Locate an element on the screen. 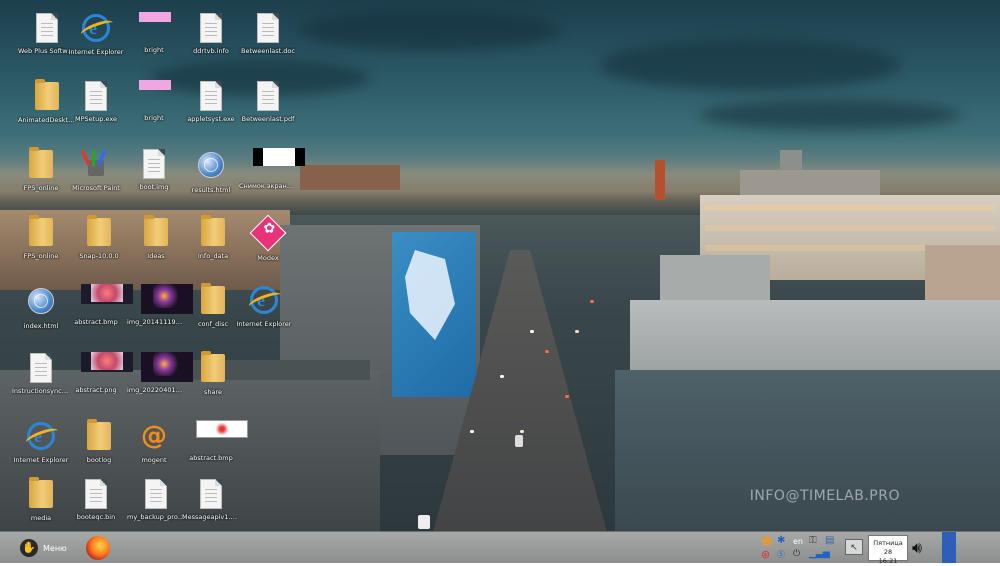 This screenshot has width=1000, height=566. desktop-icon: conf_disc is located at coordinates (213, 314).